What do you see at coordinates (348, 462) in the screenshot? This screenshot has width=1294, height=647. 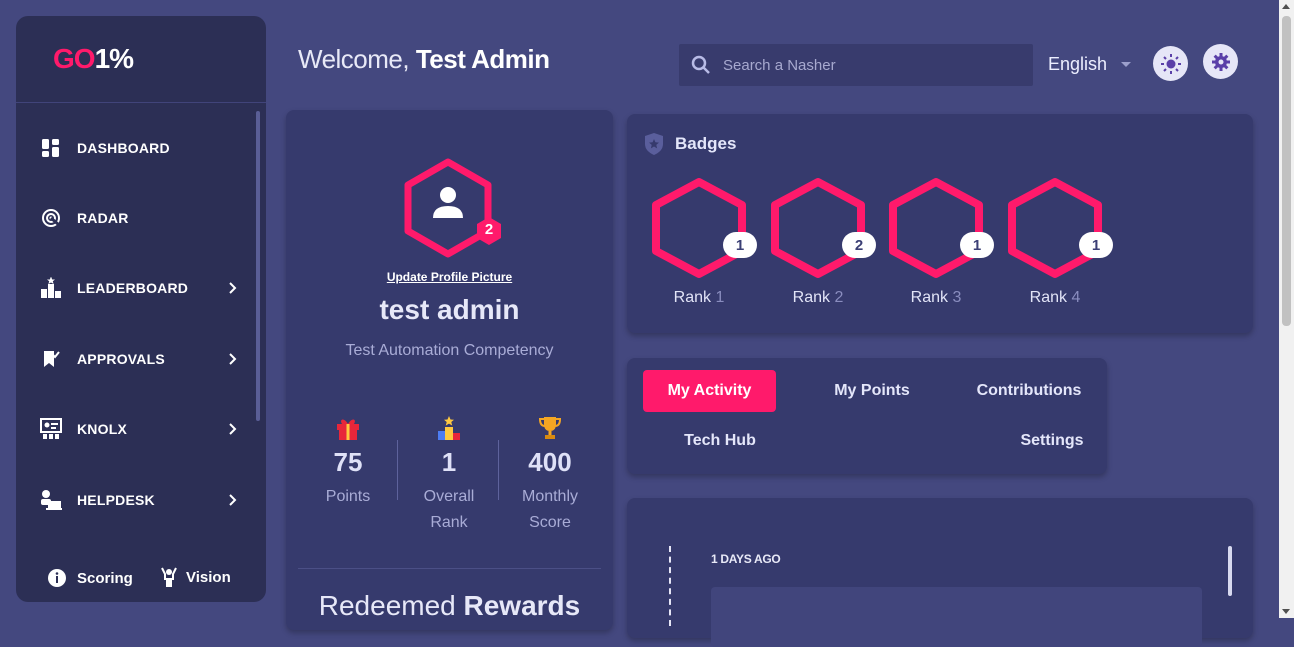 I see `points-value: 75` at bounding box center [348, 462].